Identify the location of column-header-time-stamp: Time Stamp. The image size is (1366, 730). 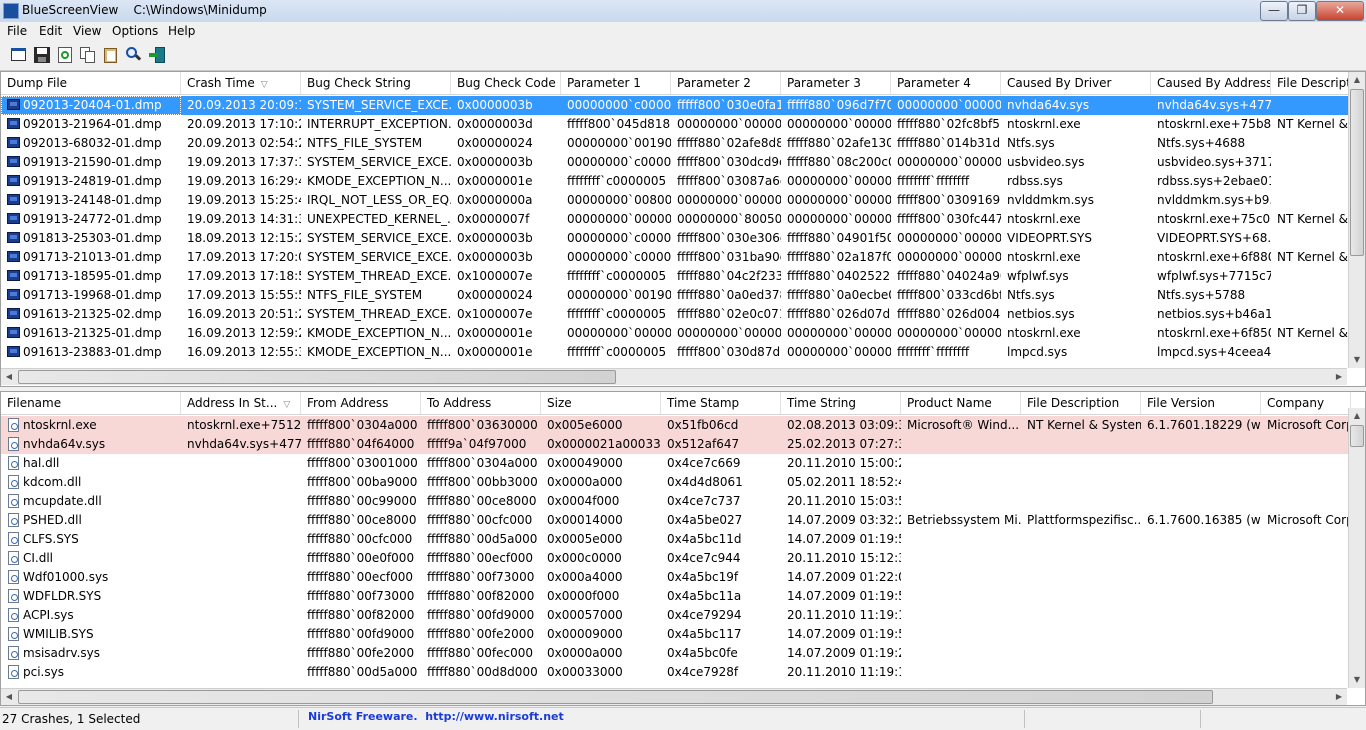
(721, 403).